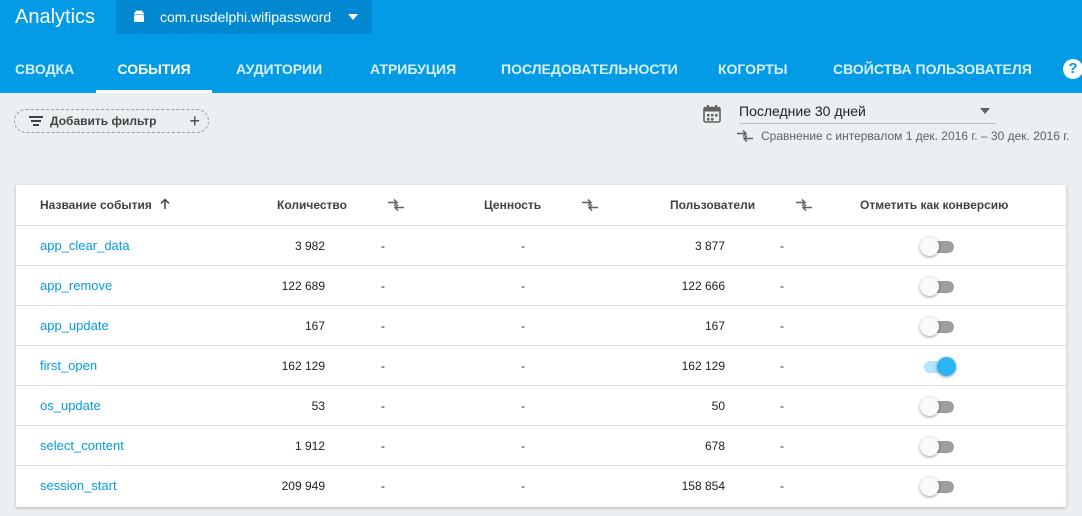 This screenshot has width=1082, height=516. Describe the element at coordinates (36, 121) in the screenshot. I see `filter-icon` at that location.